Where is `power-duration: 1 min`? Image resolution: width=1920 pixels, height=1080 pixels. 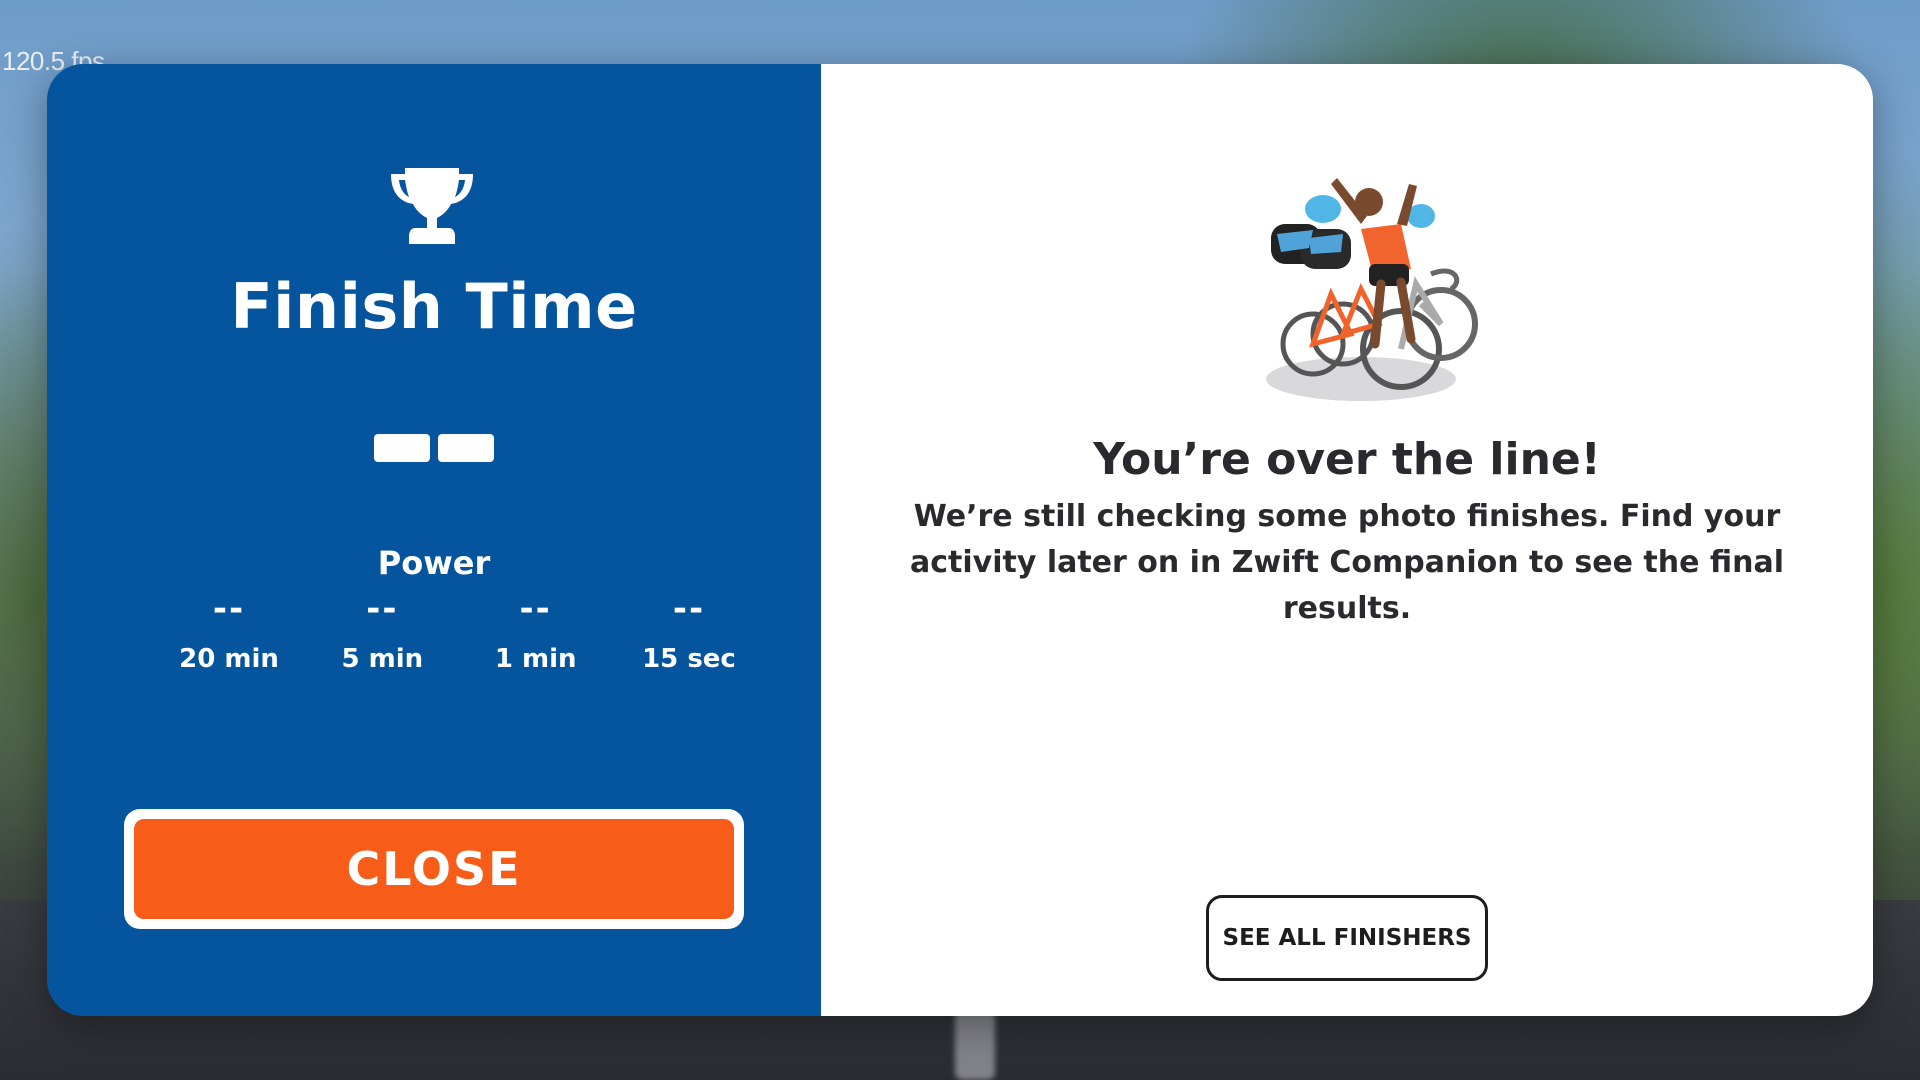 power-duration: 1 min is located at coordinates (535, 659).